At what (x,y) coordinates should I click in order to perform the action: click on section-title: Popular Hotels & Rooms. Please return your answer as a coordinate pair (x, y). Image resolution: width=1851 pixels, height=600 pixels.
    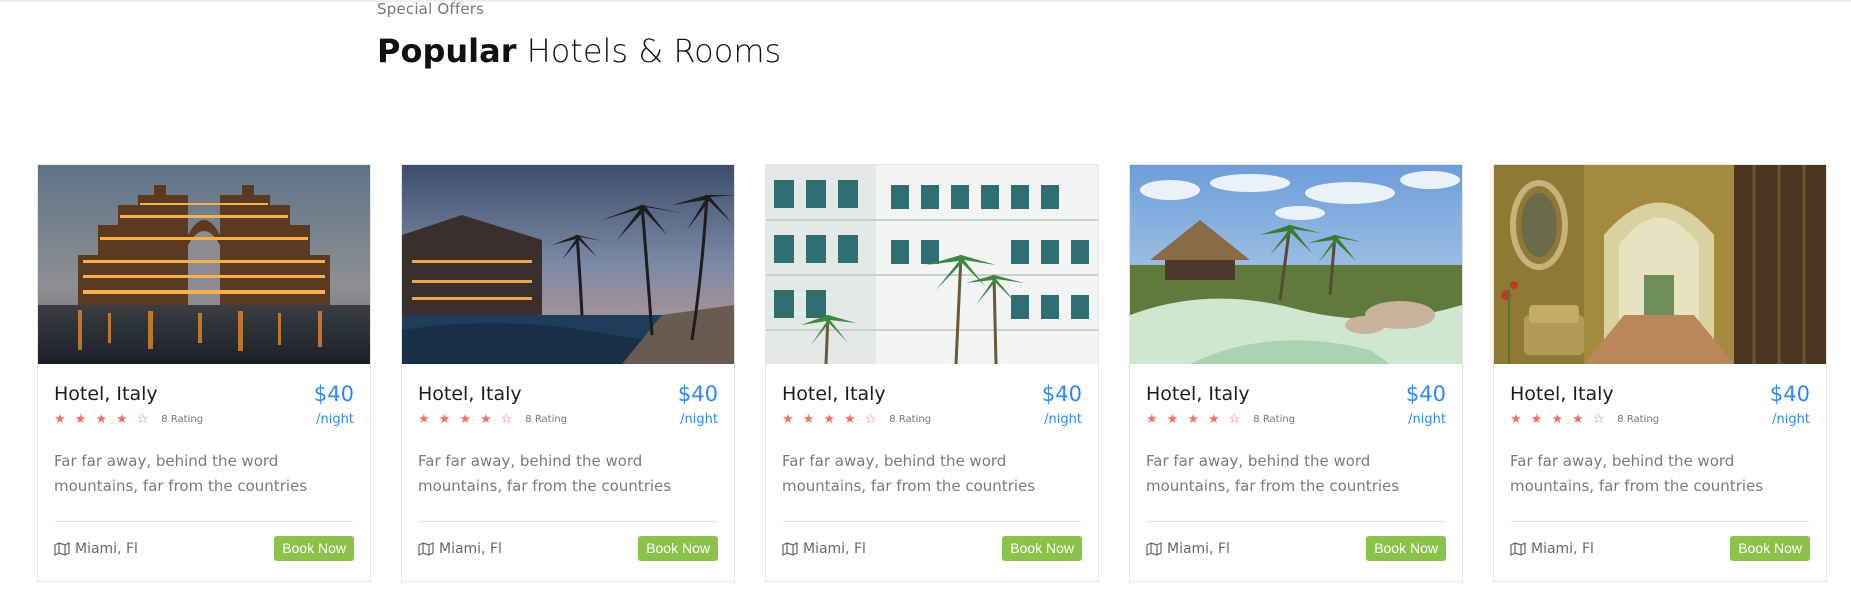
    Looking at the image, I should click on (579, 51).